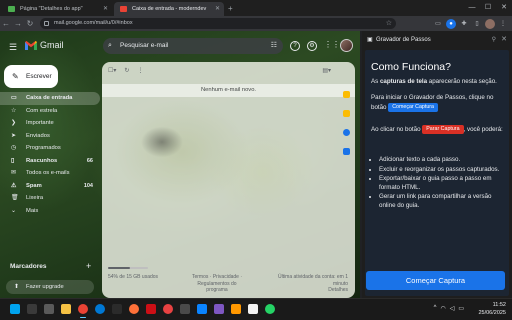 The width and height of the screenshot is (512, 320). What do you see at coordinates (50, 111) in the screenshot?
I see `nav-item-star: ☆ Com estrela` at bounding box center [50, 111].